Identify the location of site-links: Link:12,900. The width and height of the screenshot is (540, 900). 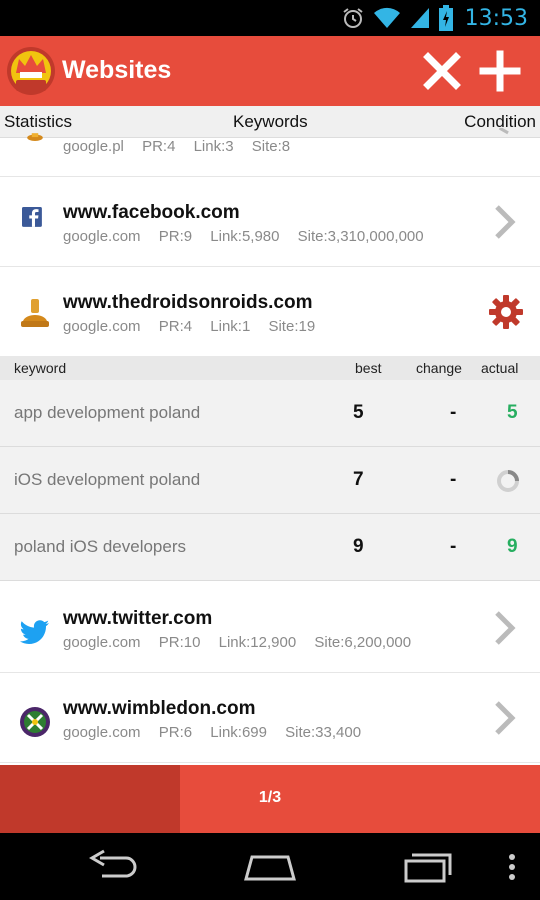
(257, 642).